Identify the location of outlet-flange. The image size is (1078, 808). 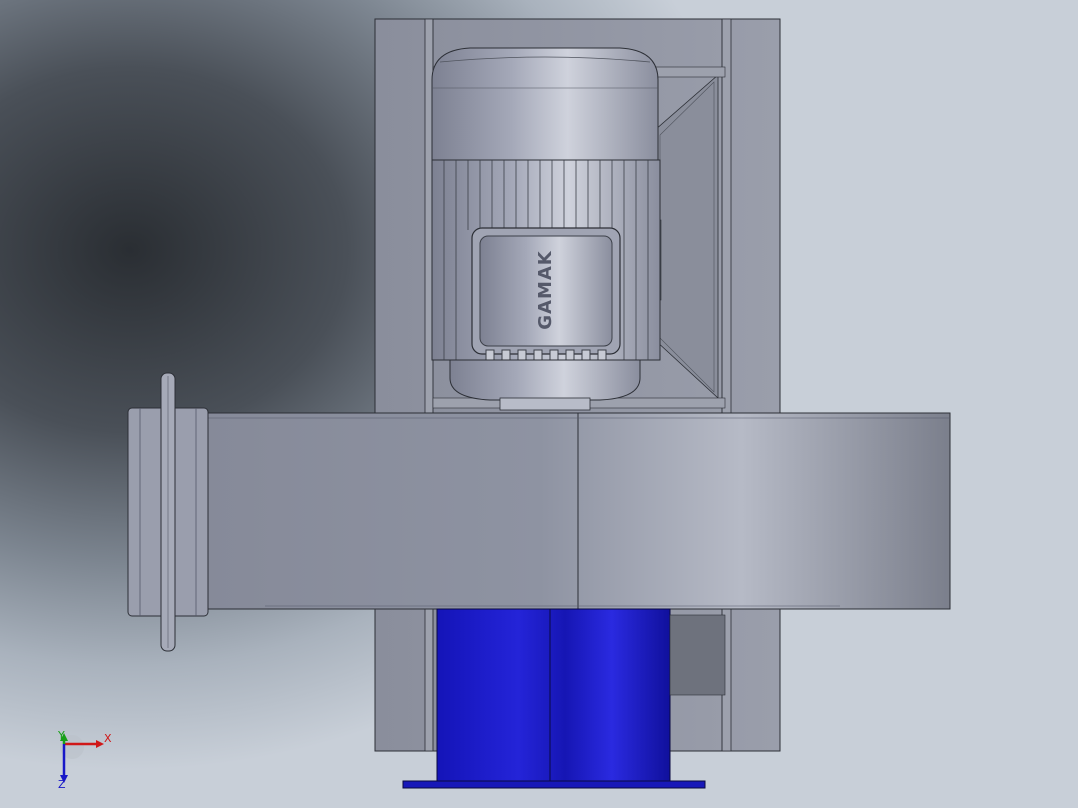
(168, 512).